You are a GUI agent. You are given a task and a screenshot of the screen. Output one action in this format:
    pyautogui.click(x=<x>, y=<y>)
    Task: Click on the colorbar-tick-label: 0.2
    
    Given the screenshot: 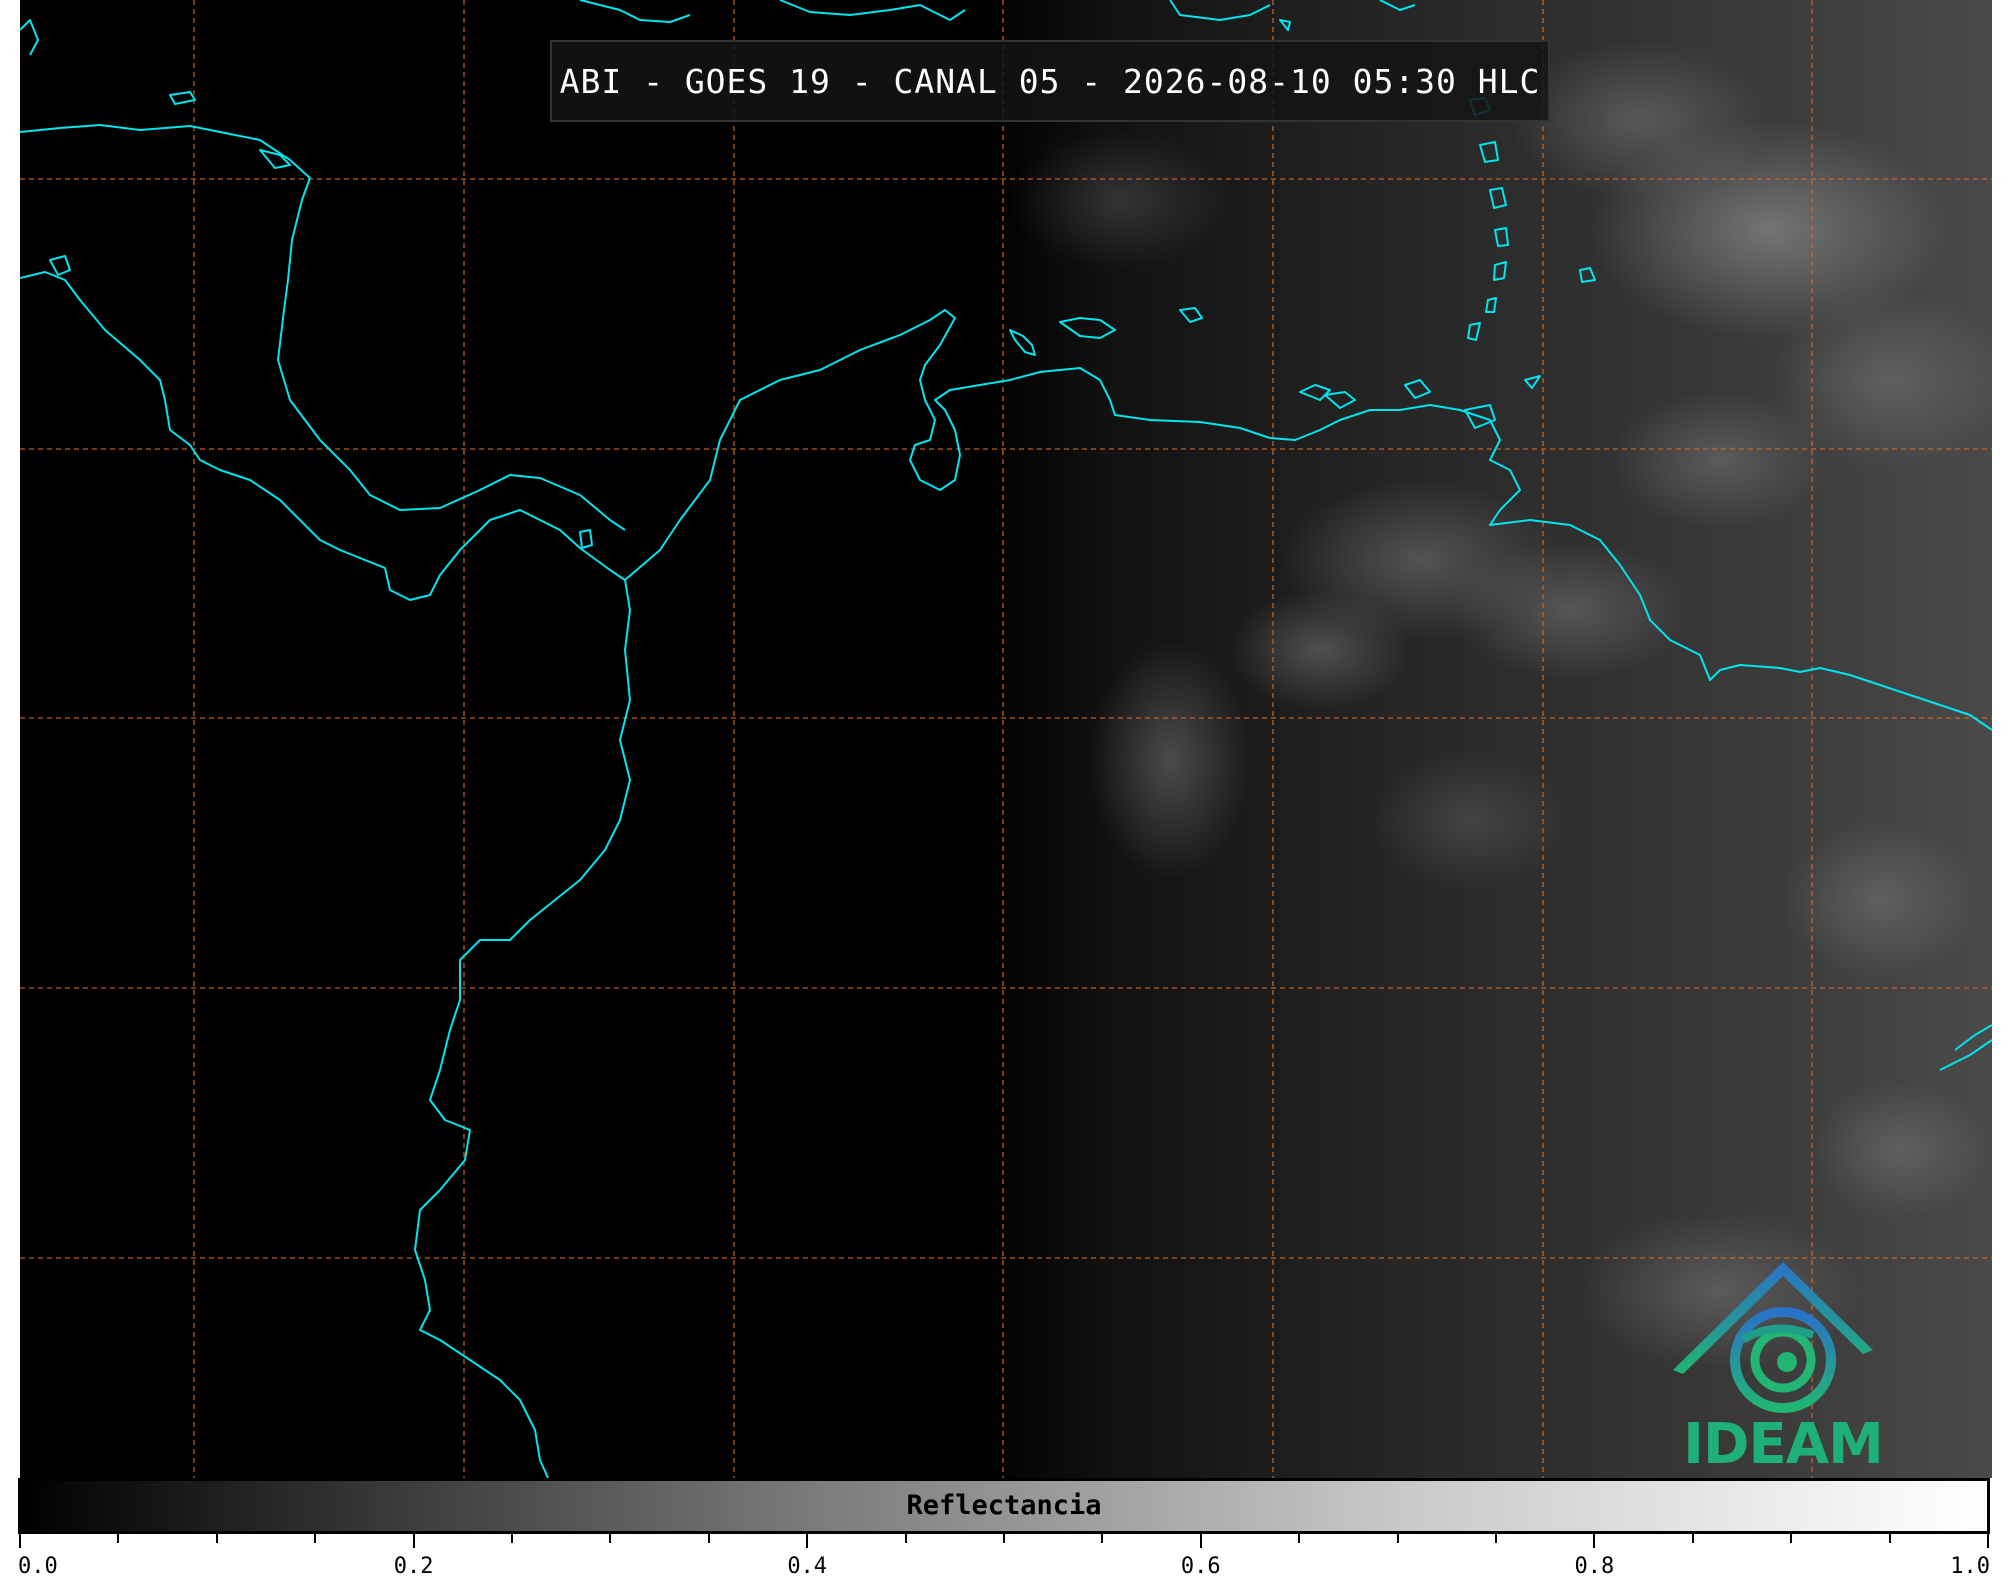 What is the action you would take?
    pyautogui.click(x=413, y=1566)
    